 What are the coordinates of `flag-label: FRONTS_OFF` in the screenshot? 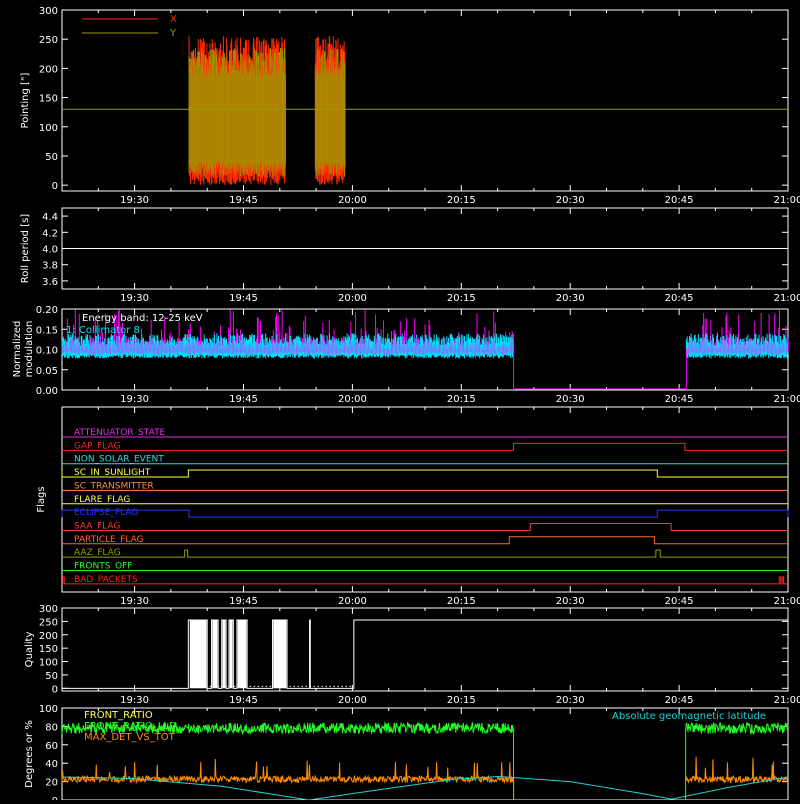 It's located at (103, 567).